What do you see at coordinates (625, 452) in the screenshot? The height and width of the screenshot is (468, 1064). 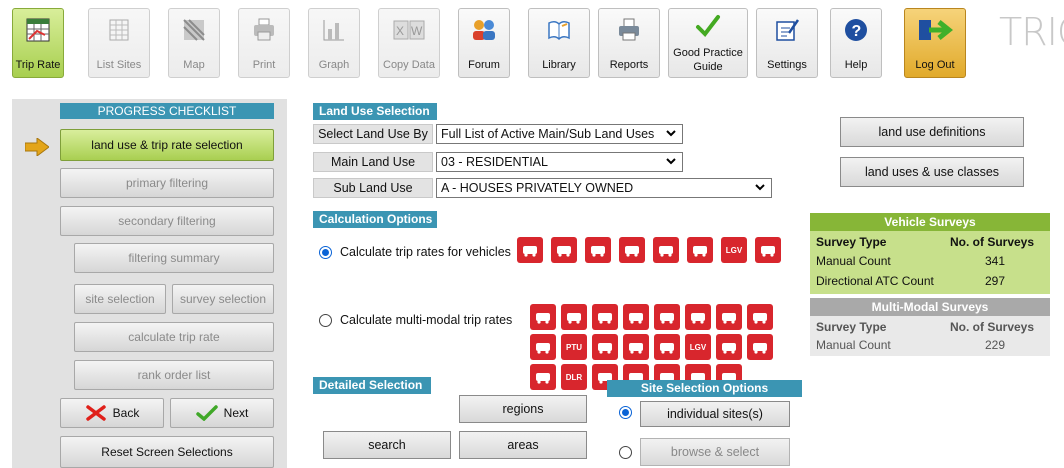 I see `browse-select-radio` at bounding box center [625, 452].